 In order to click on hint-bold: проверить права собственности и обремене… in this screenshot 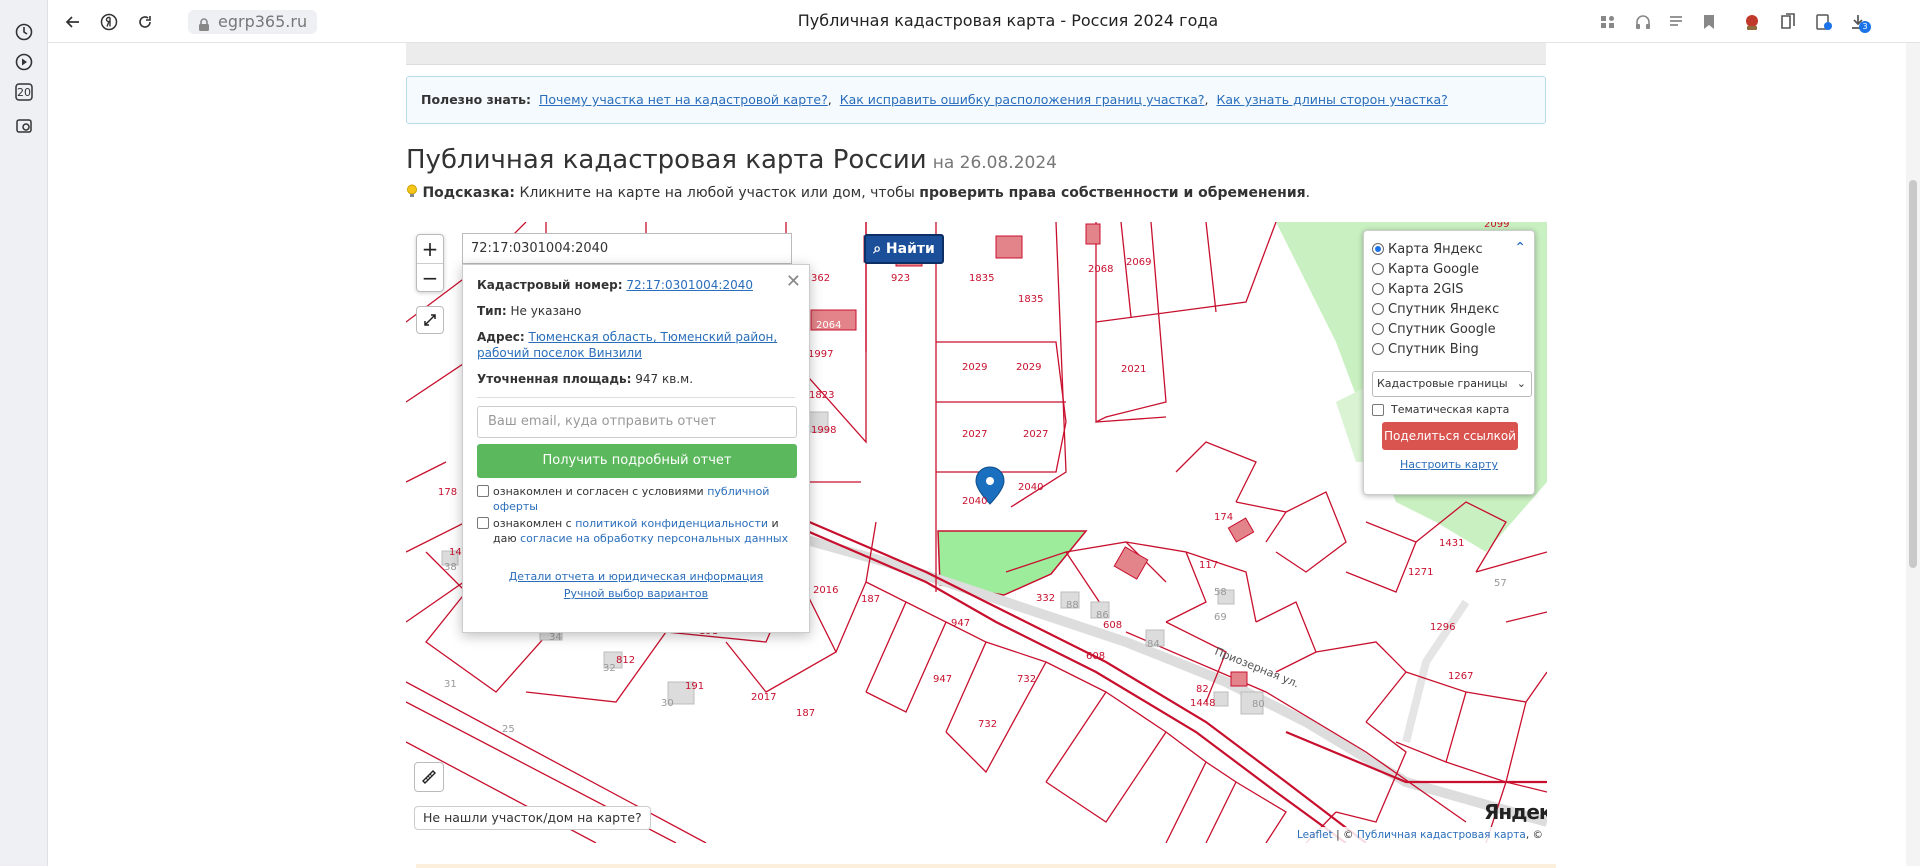, I will do `click(1112, 193)`.